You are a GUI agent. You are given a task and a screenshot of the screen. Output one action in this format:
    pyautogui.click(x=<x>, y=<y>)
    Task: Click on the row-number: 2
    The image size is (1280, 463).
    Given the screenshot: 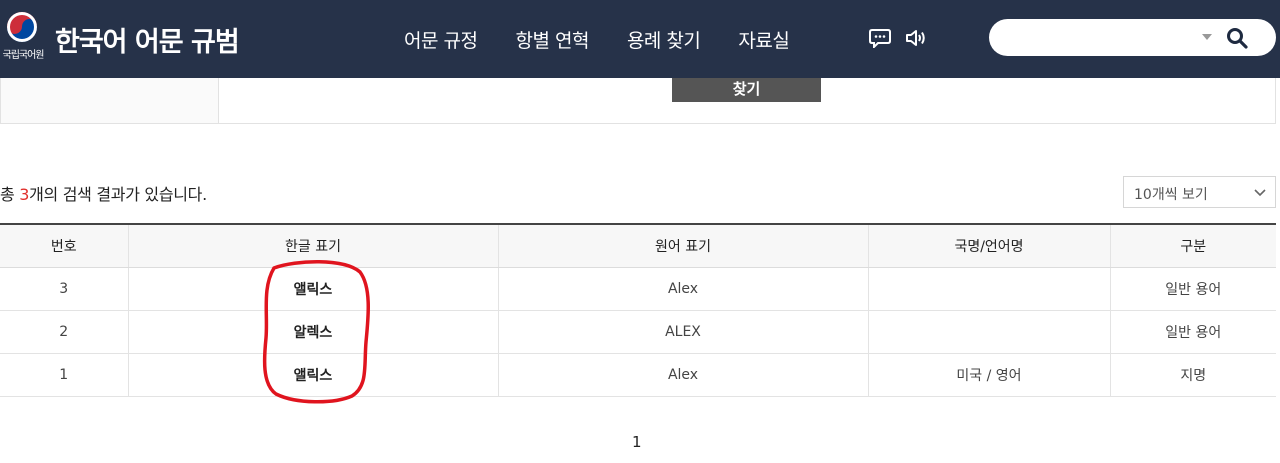 What is the action you would take?
    pyautogui.click(x=64, y=332)
    